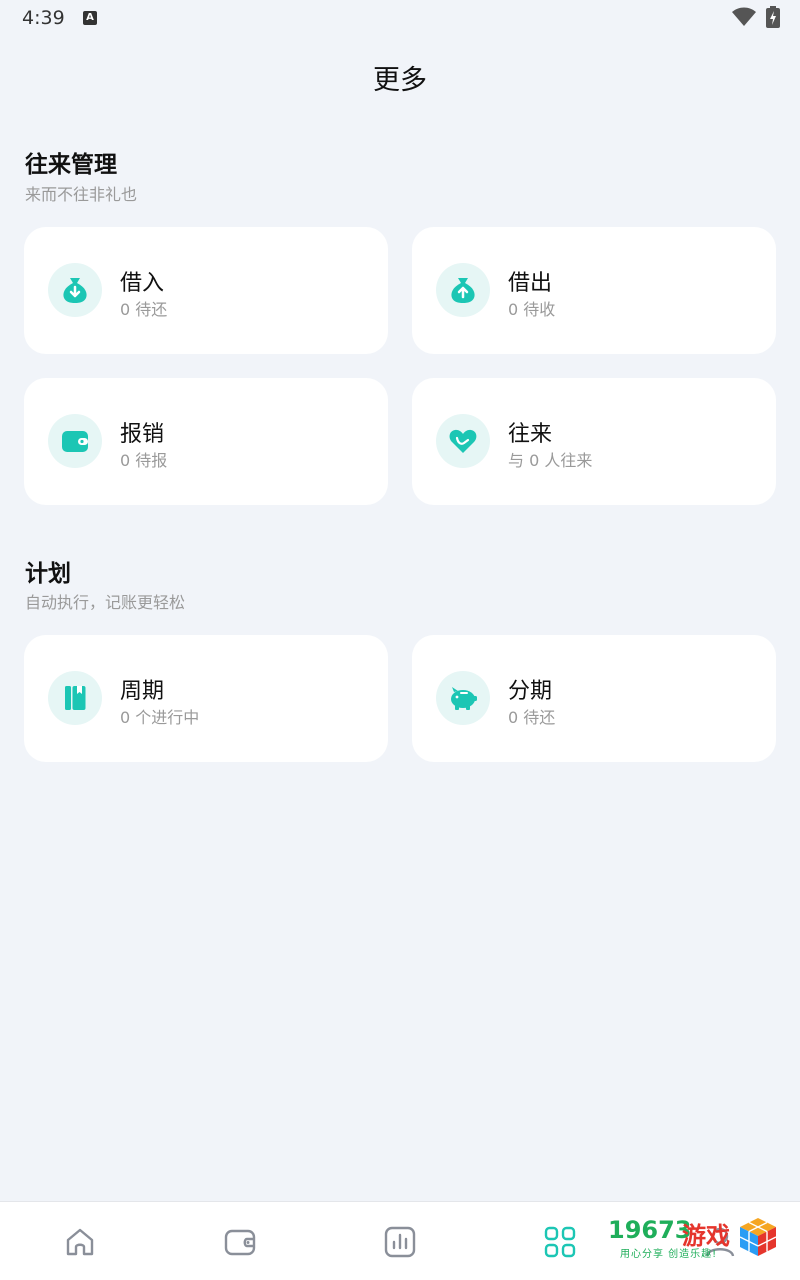  I want to click on card-subtitle: 0 待报, so click(144, 460).